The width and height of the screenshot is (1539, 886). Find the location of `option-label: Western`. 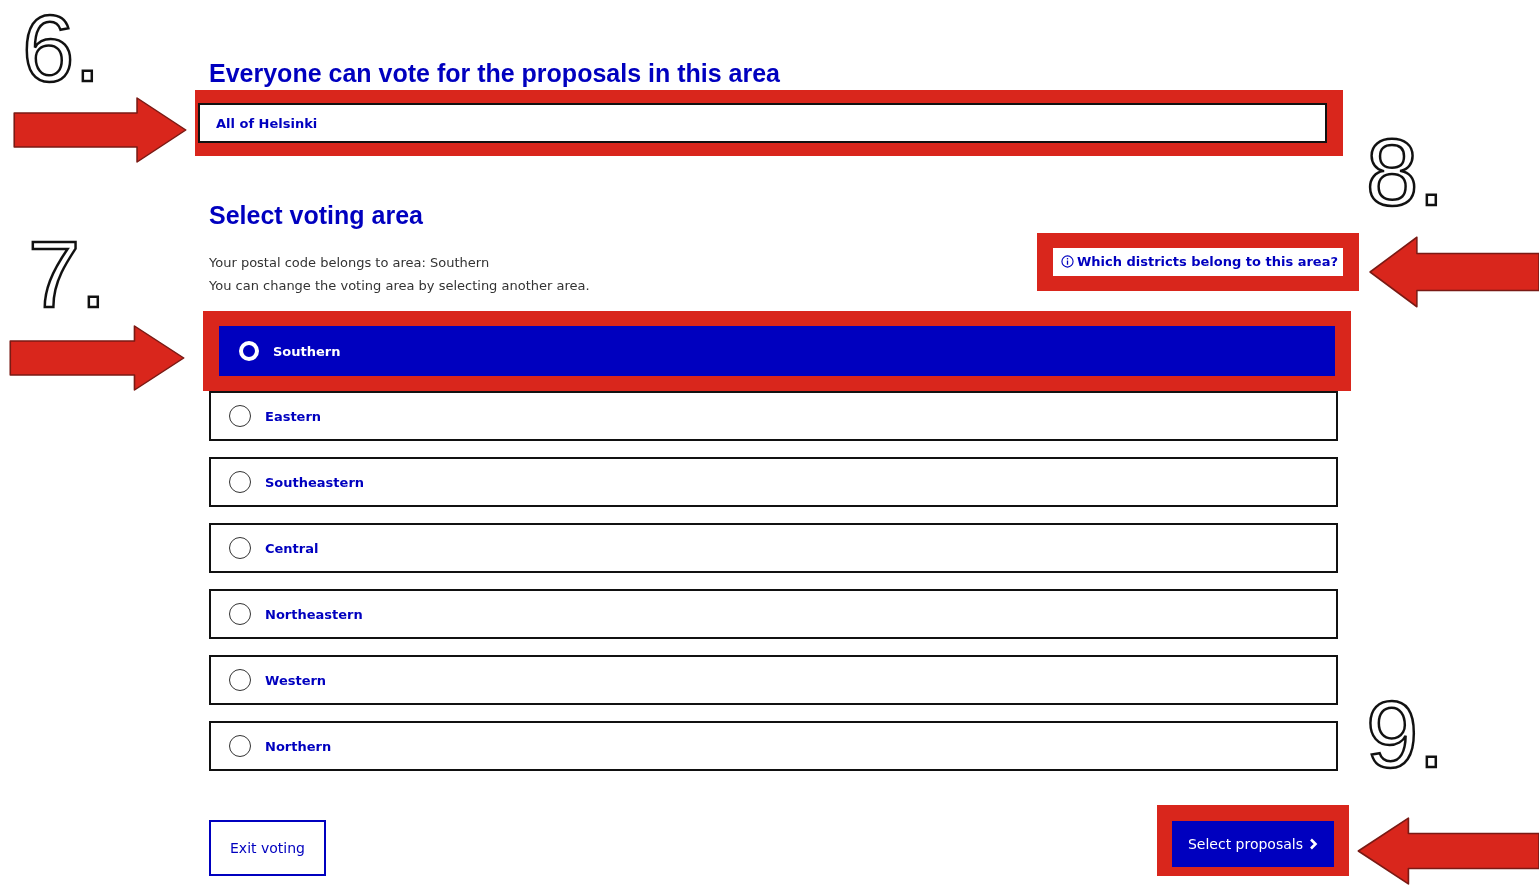

option-label: Western is located at coordinates (296, 680).